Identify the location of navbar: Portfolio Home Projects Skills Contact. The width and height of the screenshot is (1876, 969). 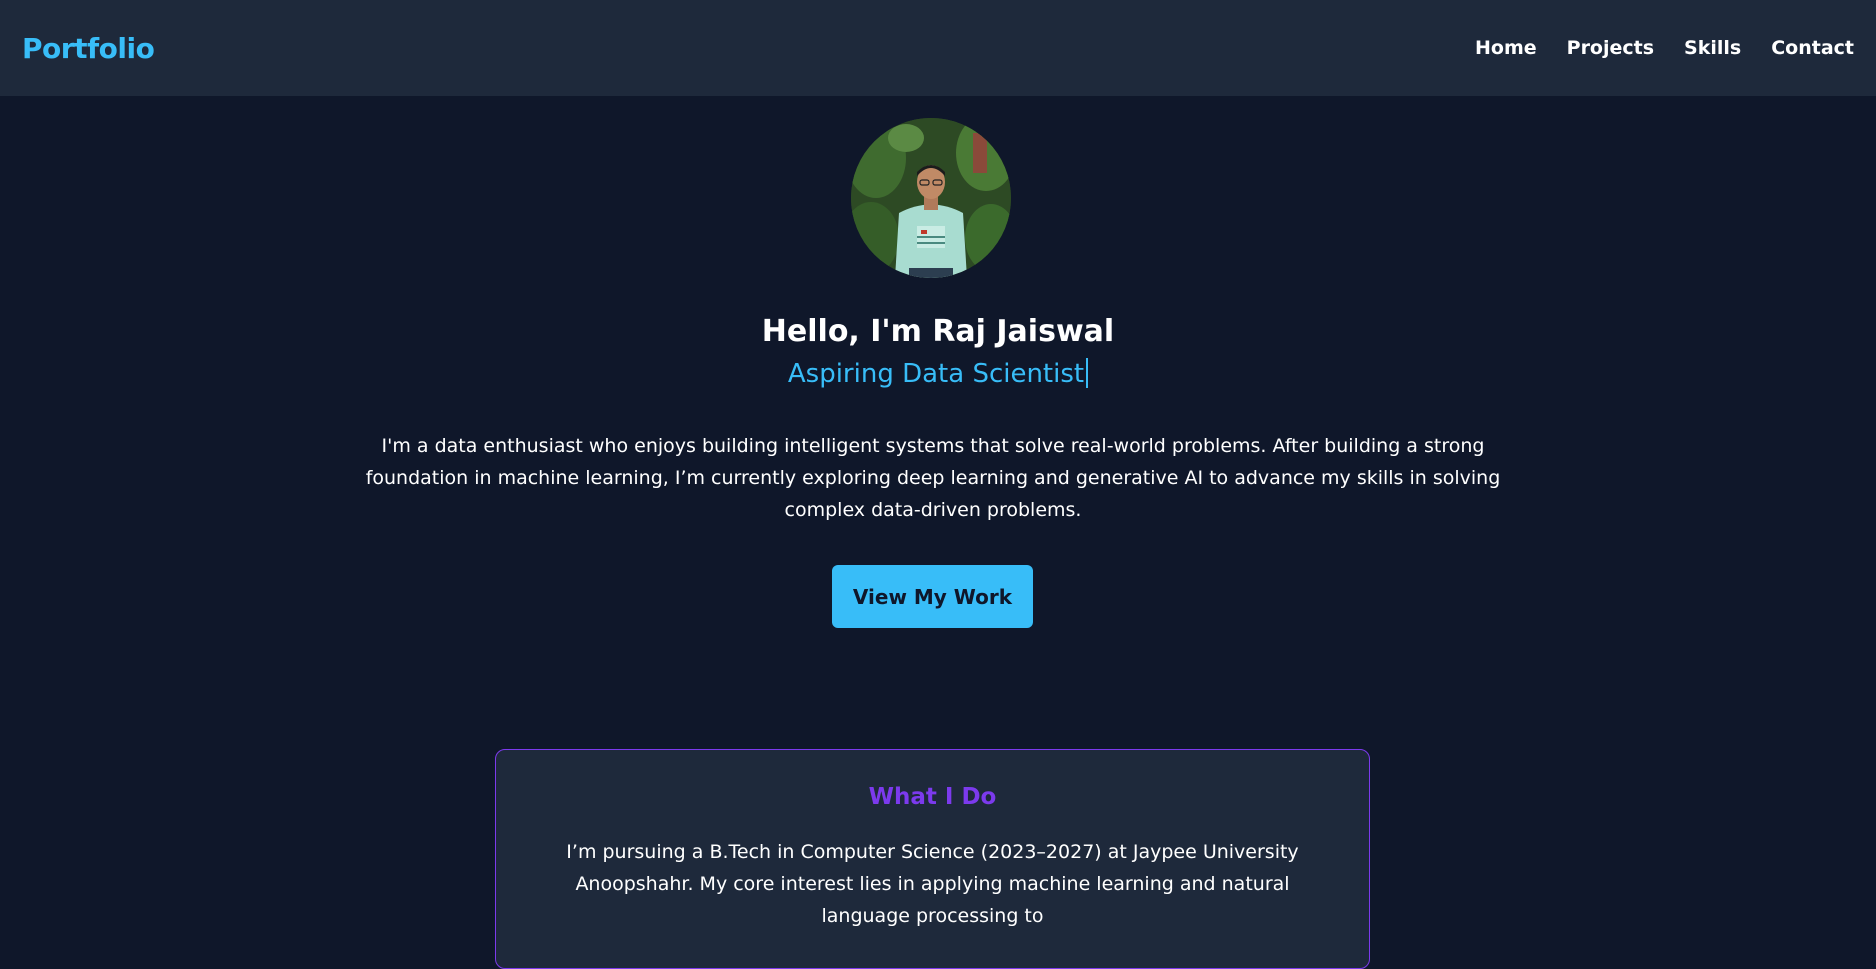
(938, 48).